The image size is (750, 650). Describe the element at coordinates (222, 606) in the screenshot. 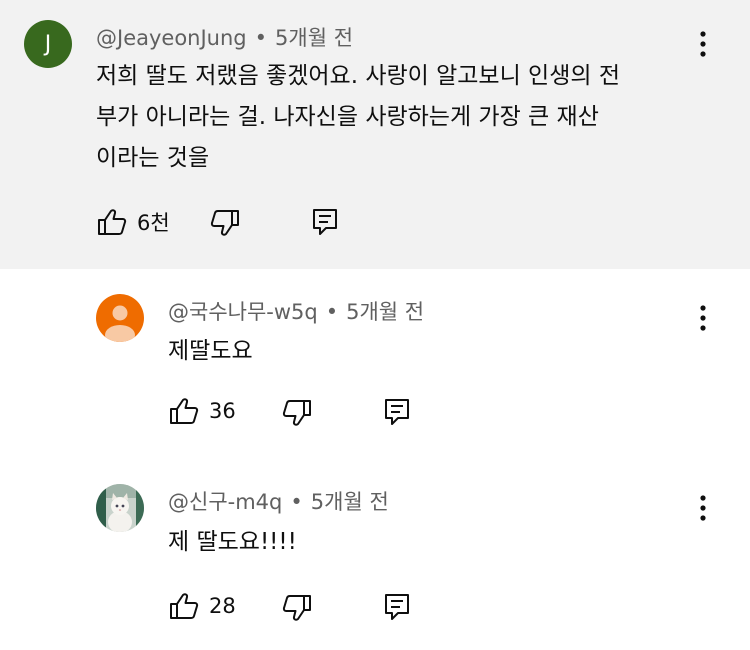

I see `like-count: 28` at that location.